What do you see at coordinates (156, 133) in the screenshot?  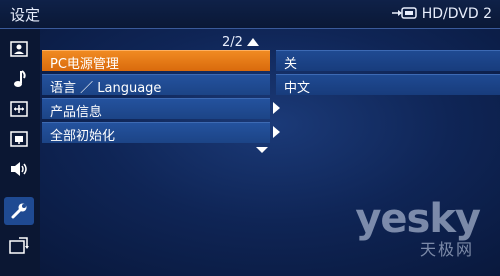 I see `menu-item-reset-all: 全部初始化` at bounding box center [156, 133].